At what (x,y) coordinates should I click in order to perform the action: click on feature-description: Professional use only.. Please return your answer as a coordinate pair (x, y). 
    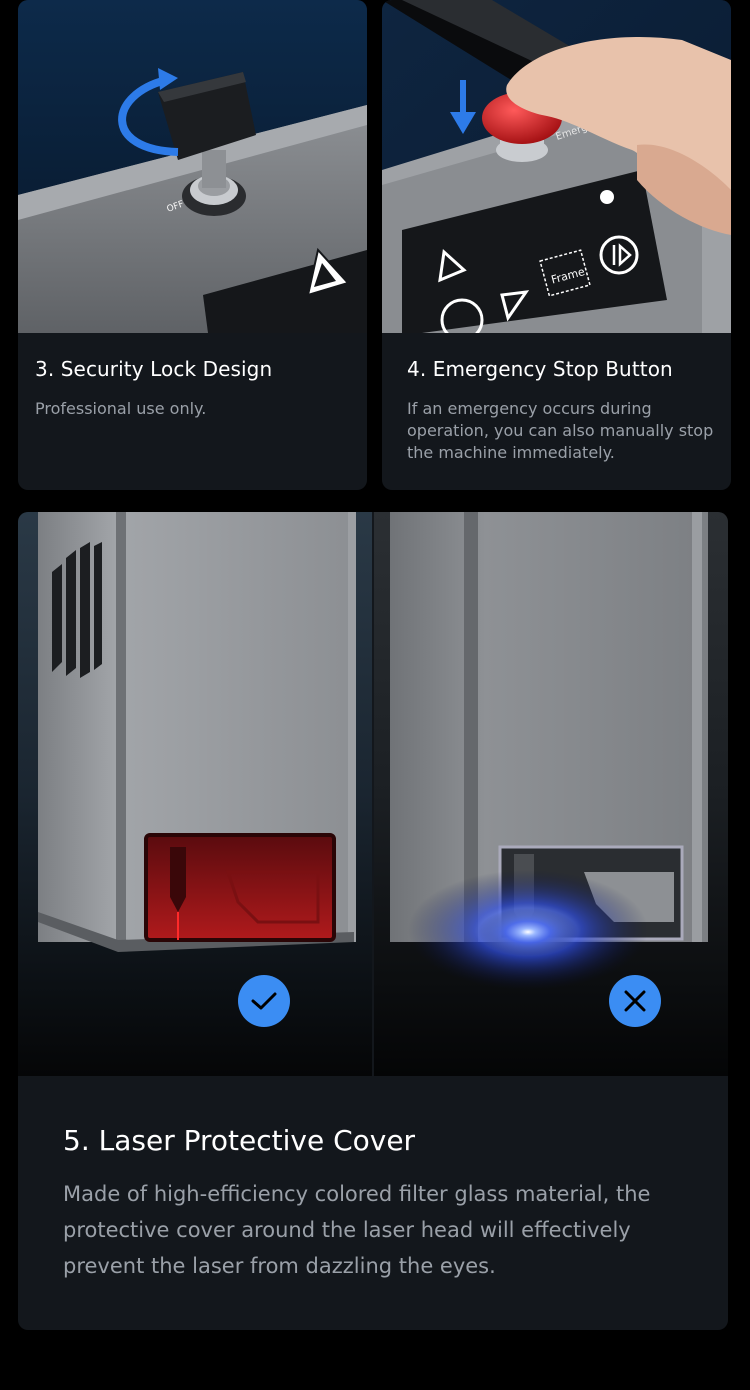
    Looking at the image, I should click on (121, 408).